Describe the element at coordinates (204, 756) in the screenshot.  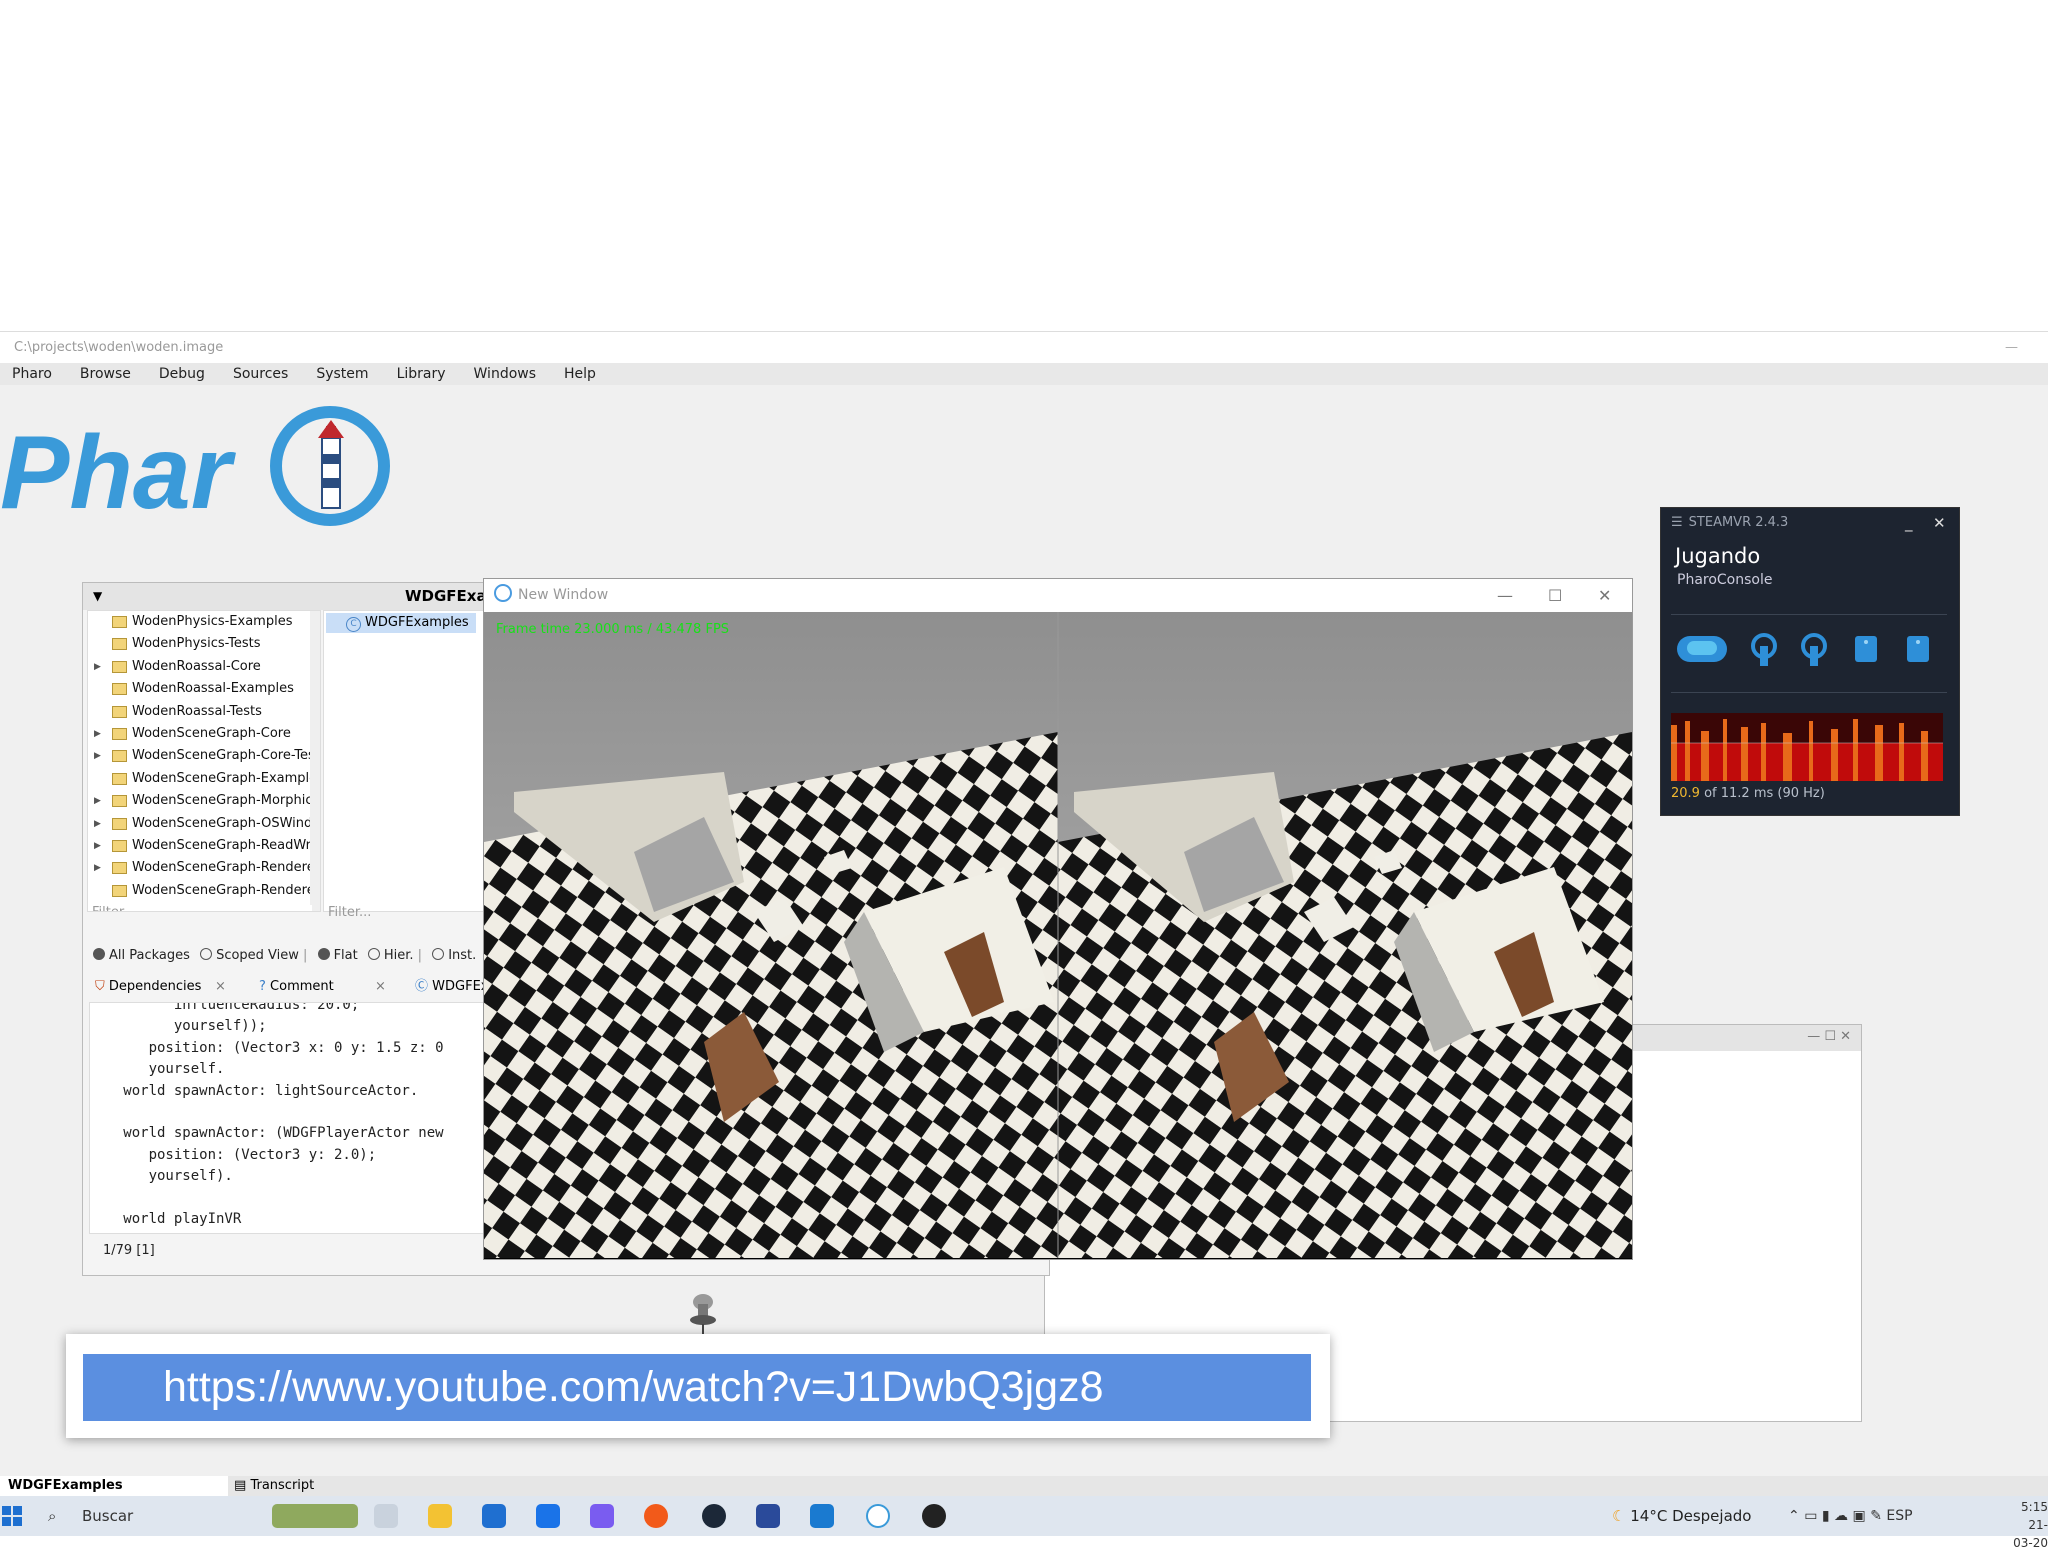
I see `package-item: ▶ WodenSceneGraph-Core-Test` at that location.